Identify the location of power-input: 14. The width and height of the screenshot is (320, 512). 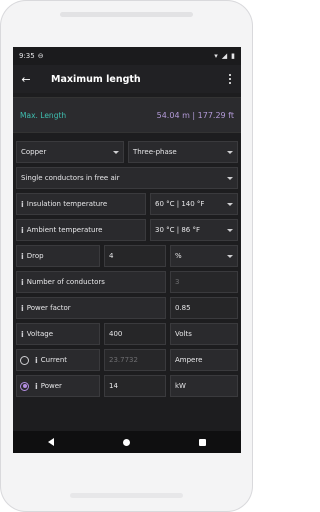
(135, 386).